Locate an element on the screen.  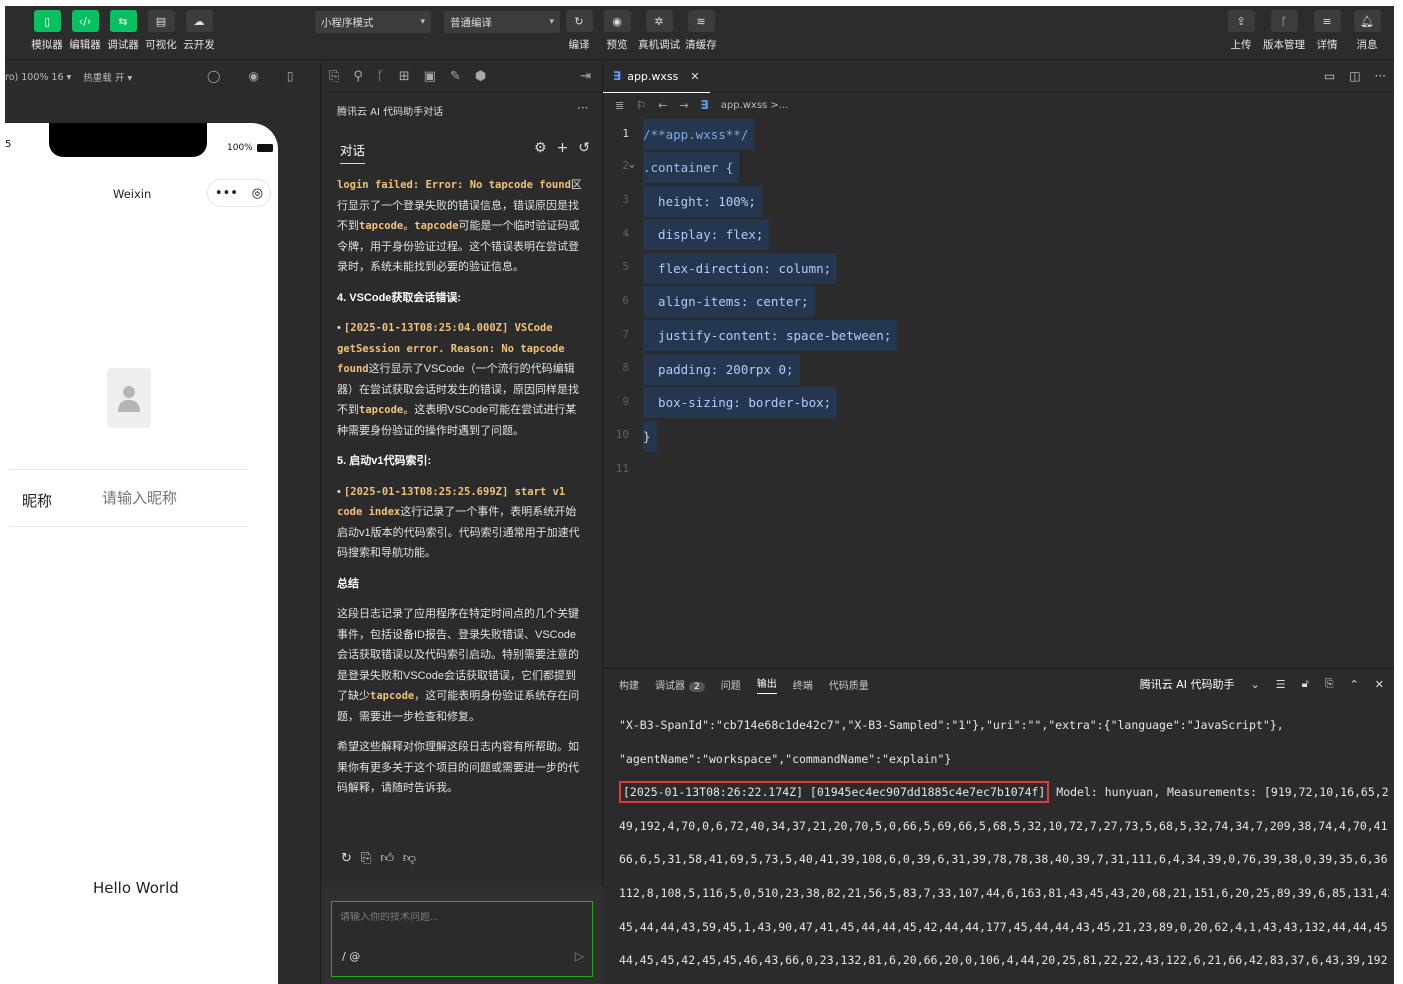
tab-dialog: 对话 is located at coordinates (353, 152).